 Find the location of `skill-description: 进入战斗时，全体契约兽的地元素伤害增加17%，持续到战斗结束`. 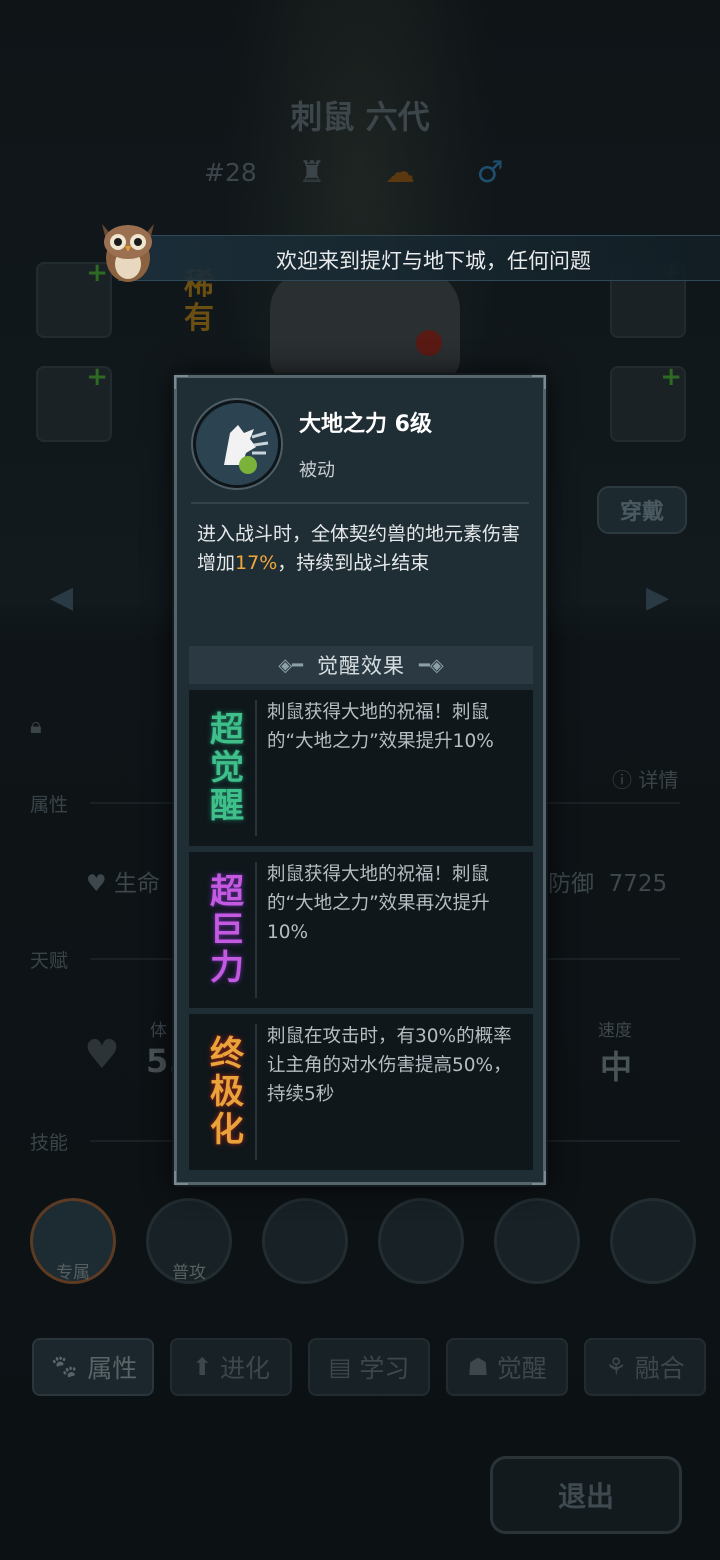

skill-description: 进入战斗时，全体契约兽的地元素伤害增加17%，持续到战斗结束 is located at coordinates (365, 549).